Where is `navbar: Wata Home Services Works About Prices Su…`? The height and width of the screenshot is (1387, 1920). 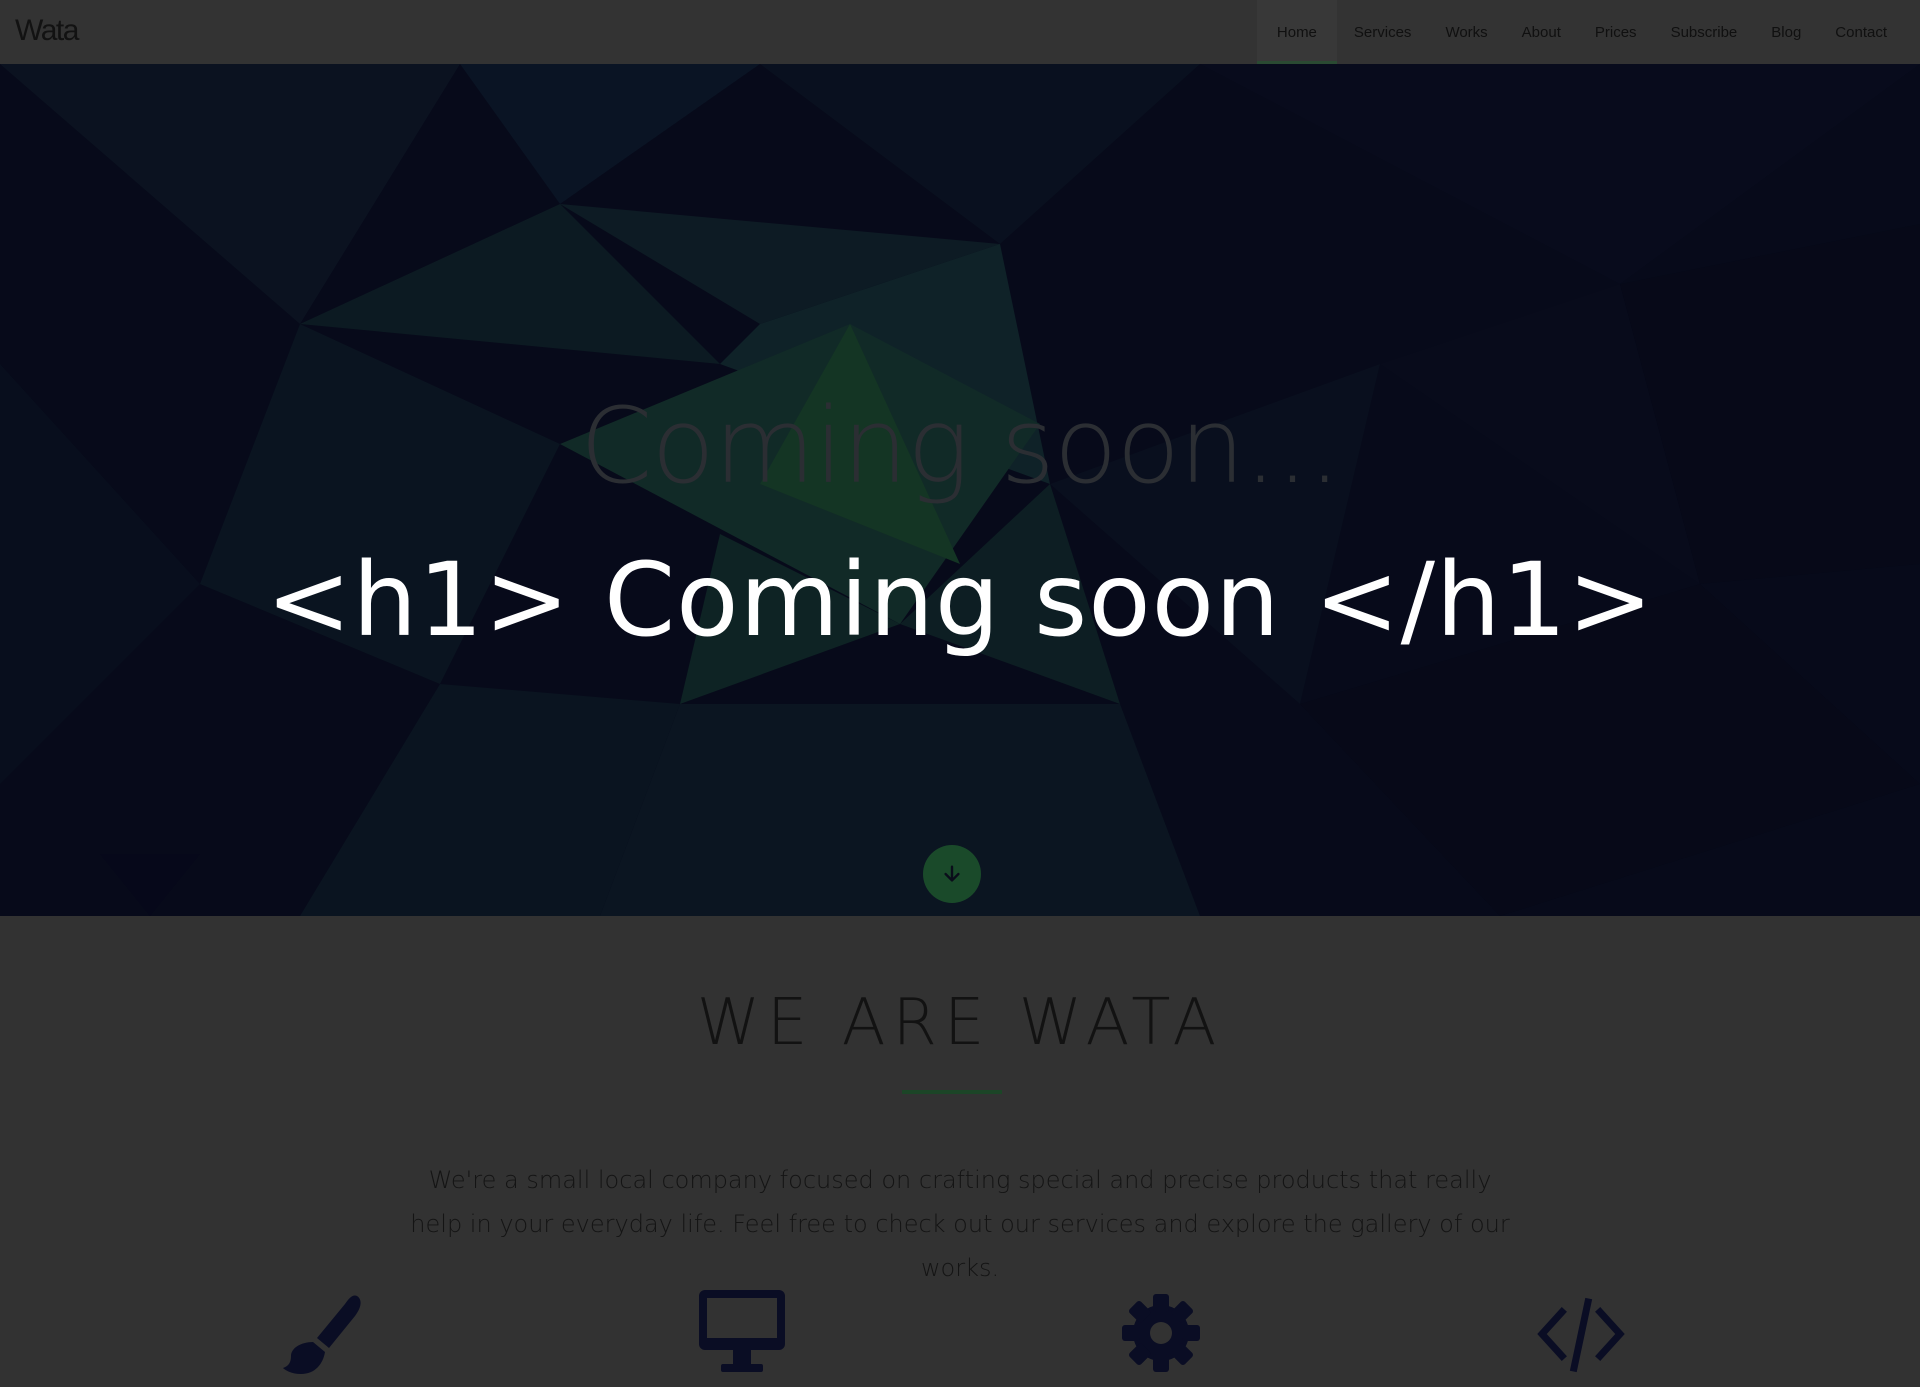
navbar: Wata Home Services Works About Prices Su… is located at coordinates (960, 32).